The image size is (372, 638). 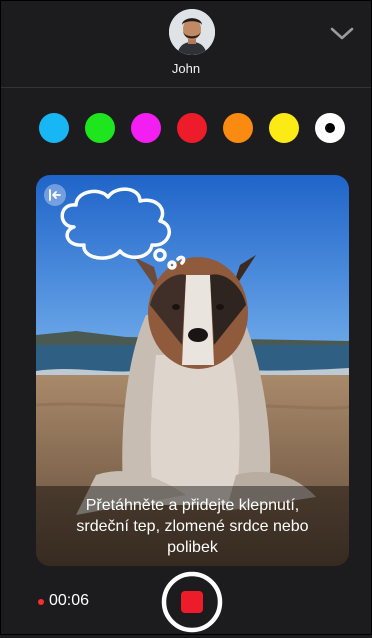 I want to click on color-swatch-blue, so click(x=54, y=128).